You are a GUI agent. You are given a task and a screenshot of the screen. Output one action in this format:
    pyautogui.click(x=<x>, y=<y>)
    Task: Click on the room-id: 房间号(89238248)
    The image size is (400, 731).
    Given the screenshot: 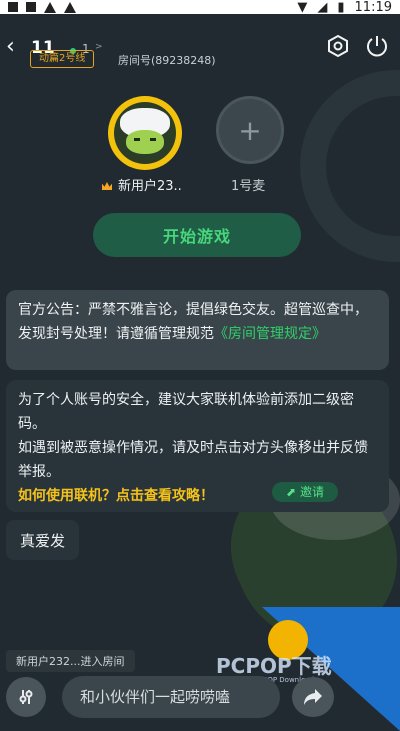 What is the action you would take?
    pyautogui.click(x=167, y=60)
    